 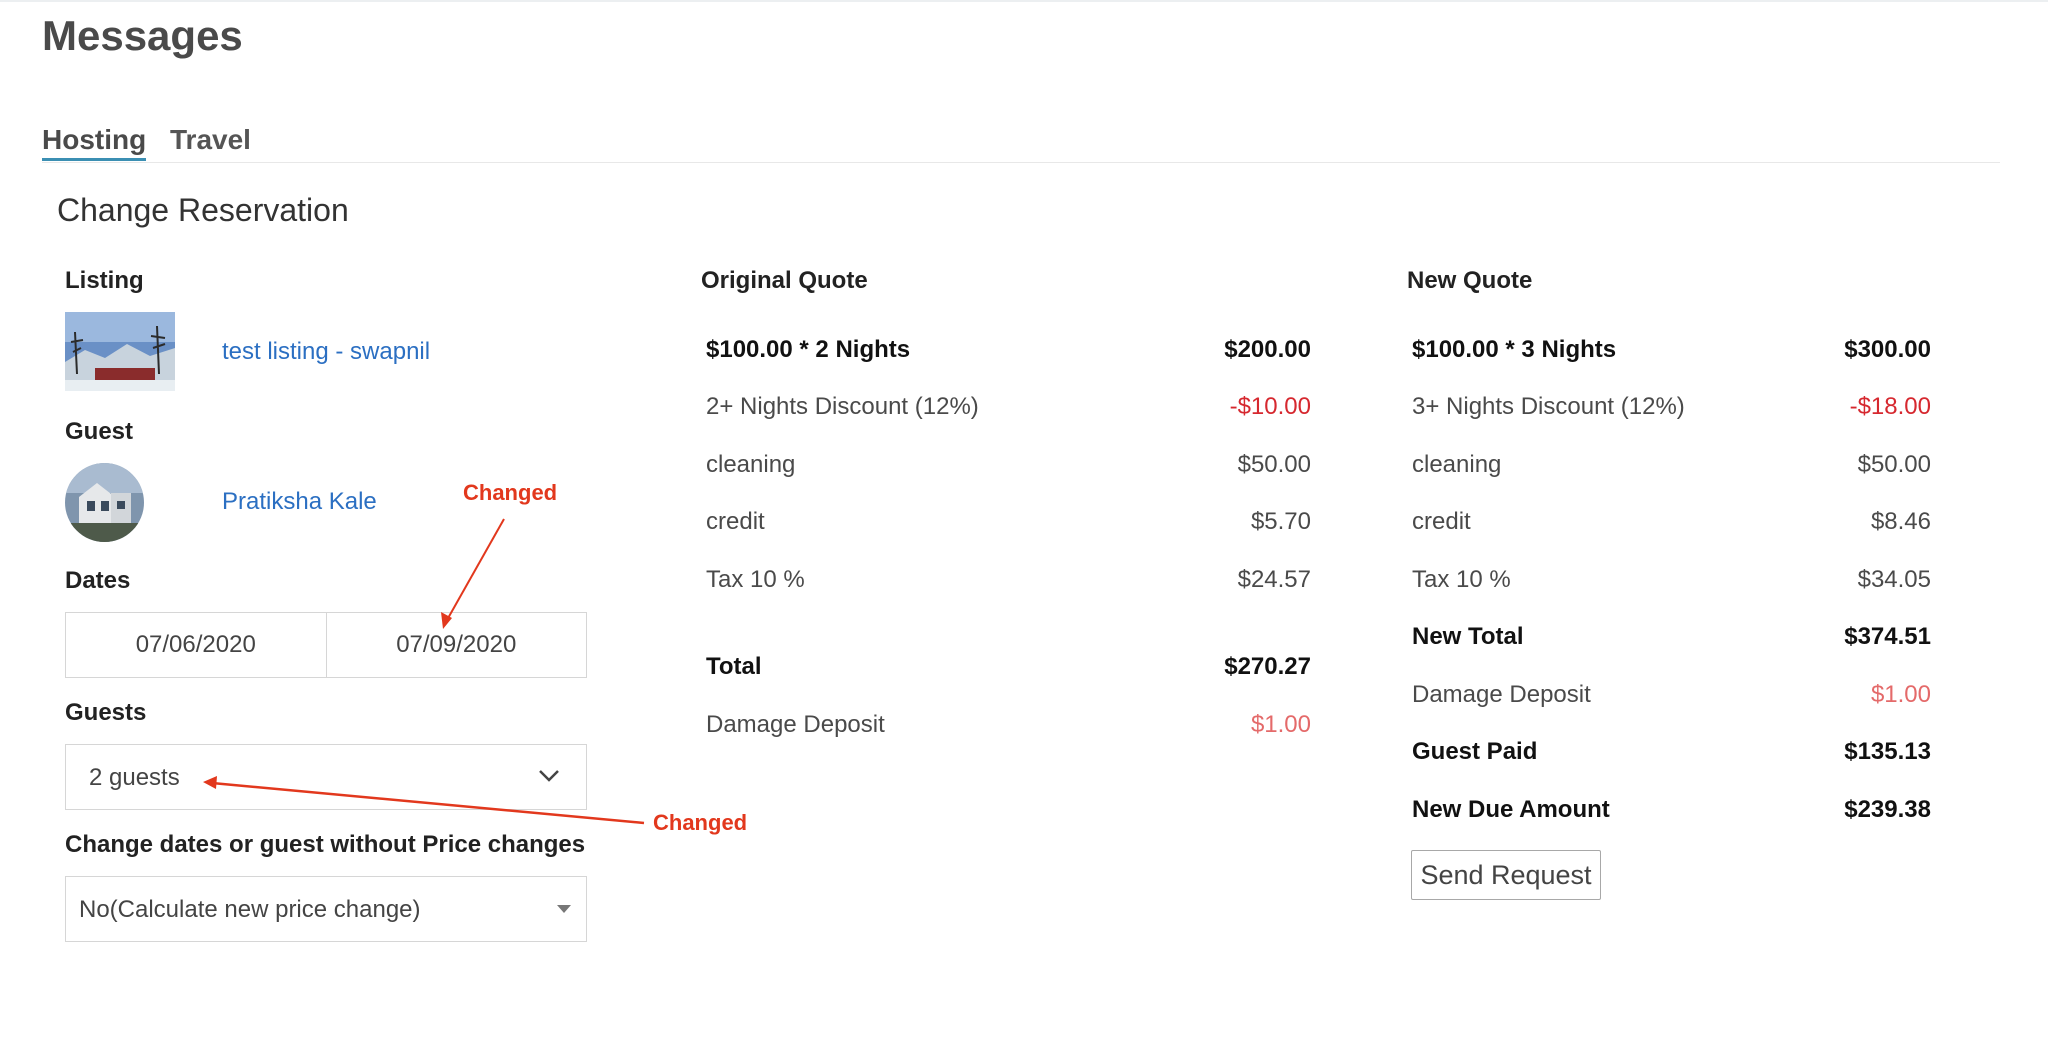 I want to click on annotation-arrows, so click(x=424, y=671).